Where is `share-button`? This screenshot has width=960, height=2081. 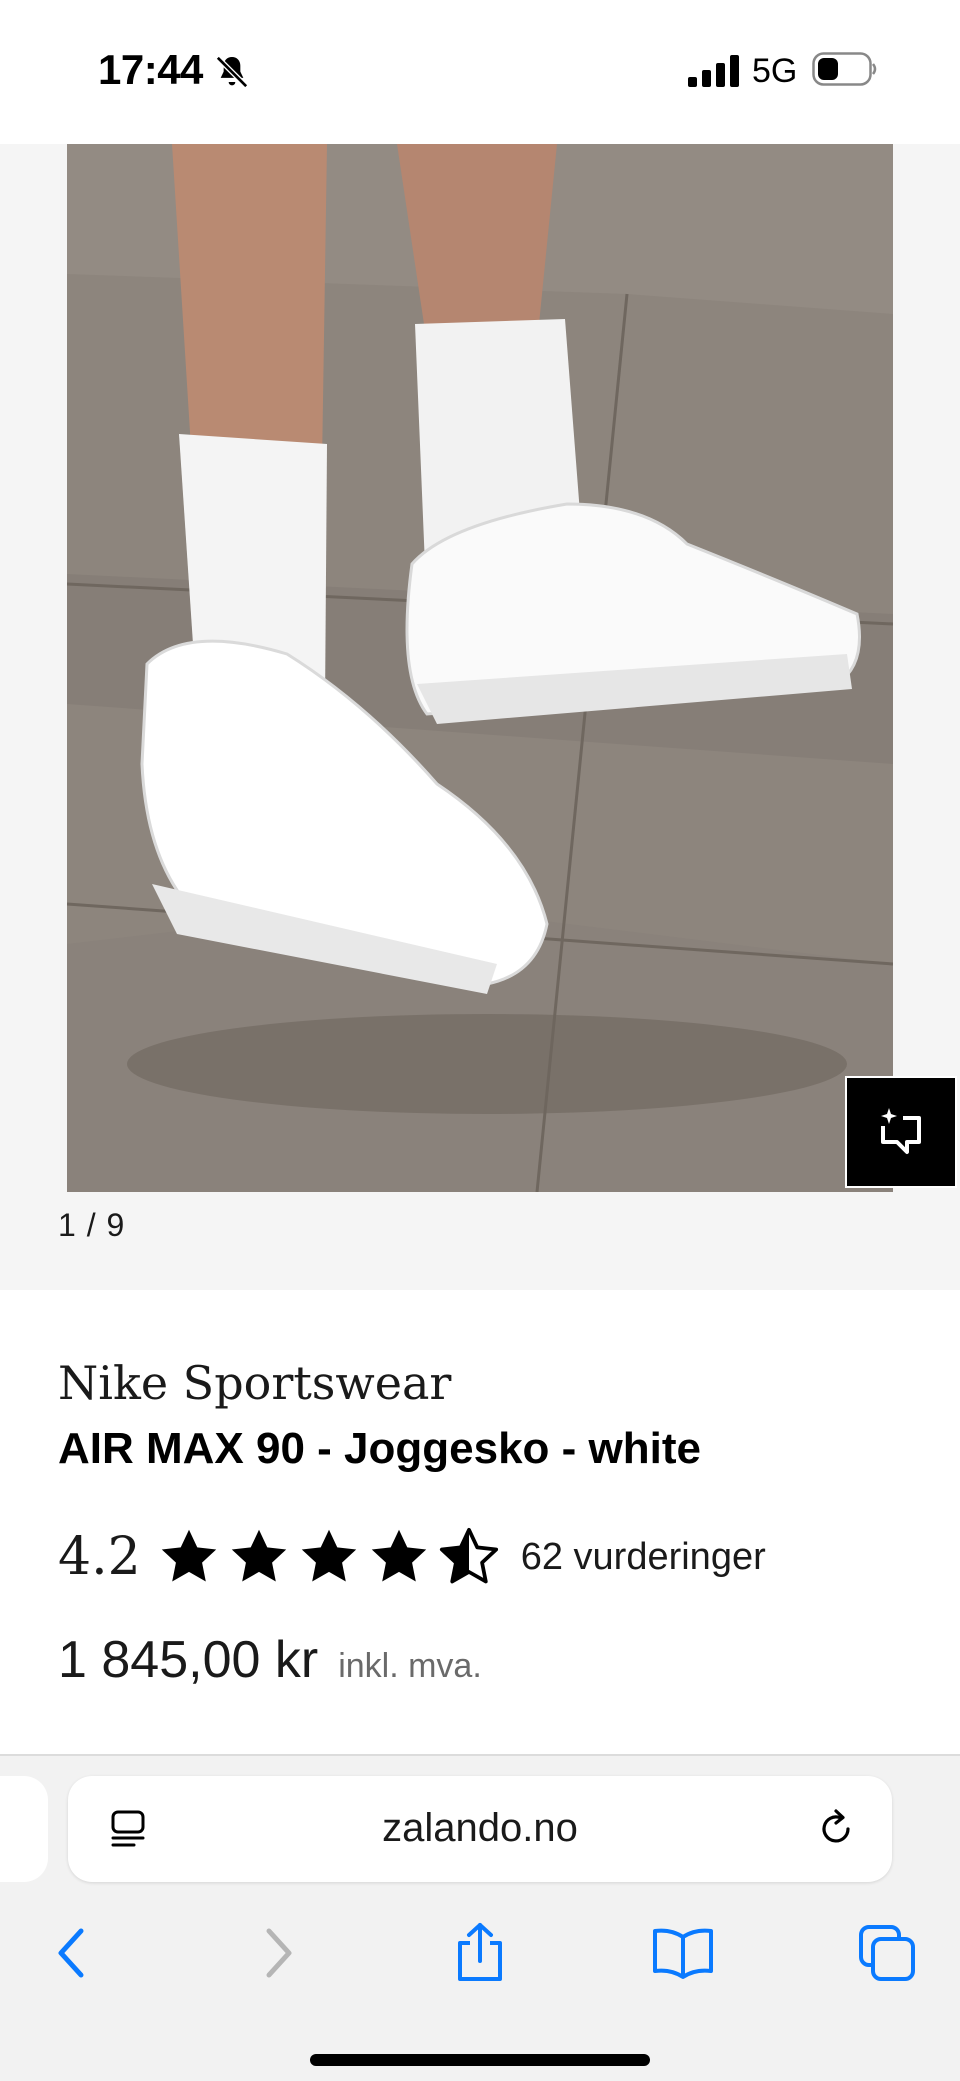 share-button is located at coordinates (480, 1953).